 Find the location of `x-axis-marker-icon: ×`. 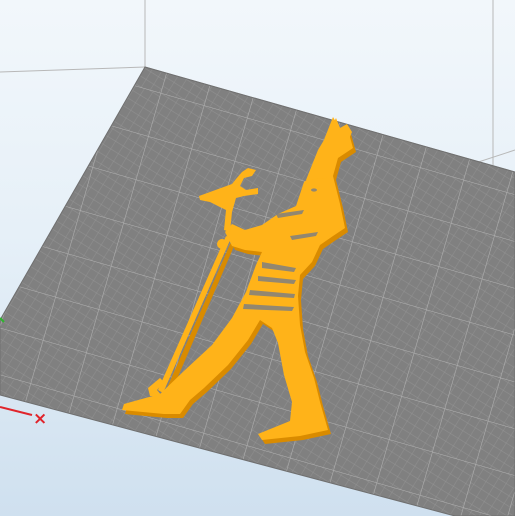

x-axis-marker-icon: × is located at coordinates (40, 419).